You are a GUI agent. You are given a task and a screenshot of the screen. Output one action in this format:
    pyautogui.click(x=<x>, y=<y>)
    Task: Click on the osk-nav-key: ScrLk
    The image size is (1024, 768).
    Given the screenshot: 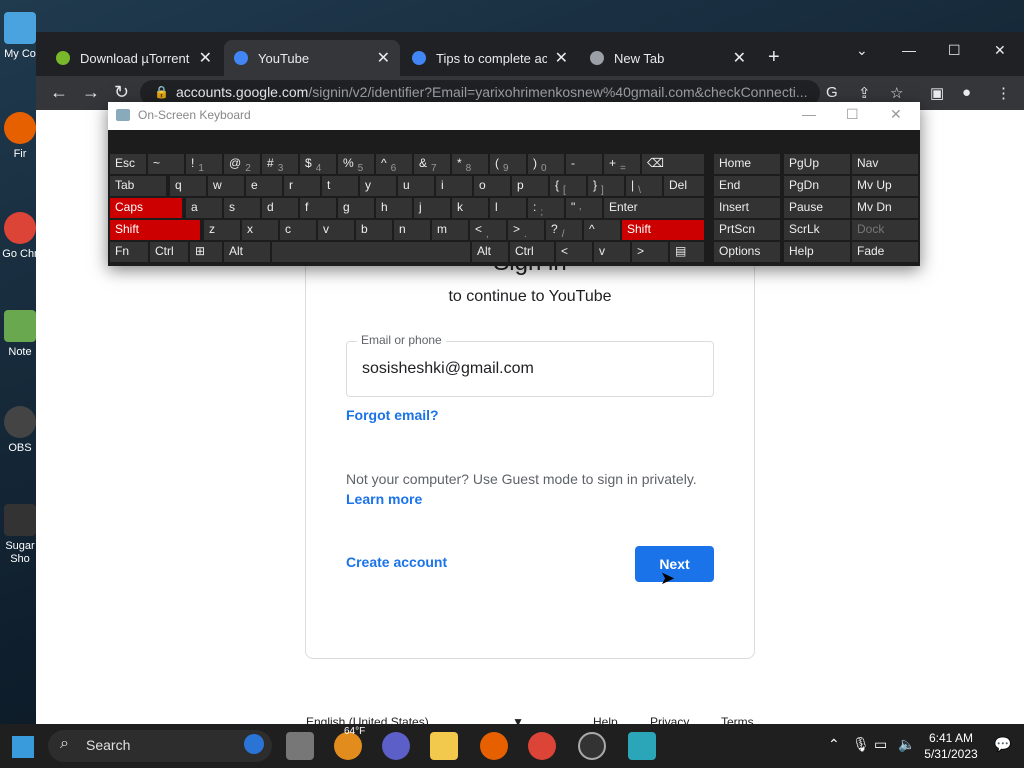 What is the action you would take?
    pyautogui.click(x=817, y=230)
    